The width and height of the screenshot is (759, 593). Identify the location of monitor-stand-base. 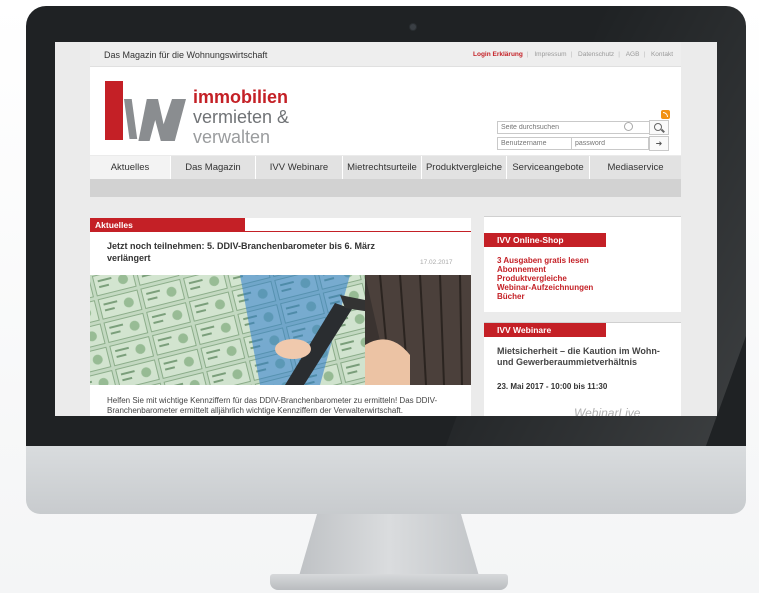
(389, 582).